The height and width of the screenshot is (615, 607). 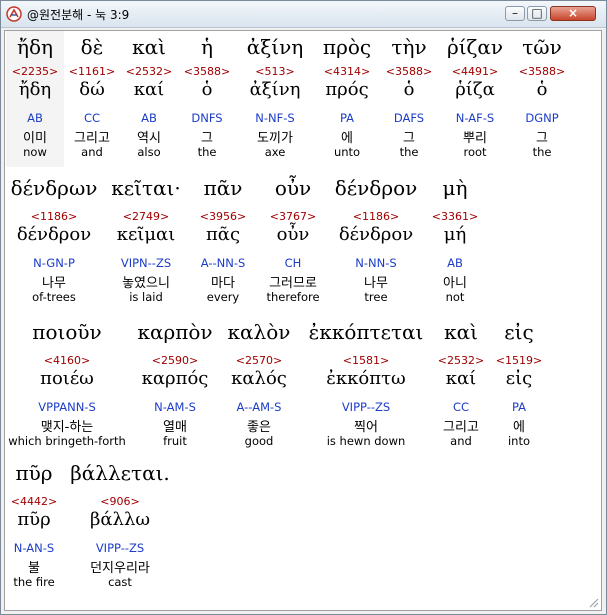 What do you see at coordinates (54, 297) in the screenshot?
I see `english-gloss: of-trees` at bounding box center [54, 297].